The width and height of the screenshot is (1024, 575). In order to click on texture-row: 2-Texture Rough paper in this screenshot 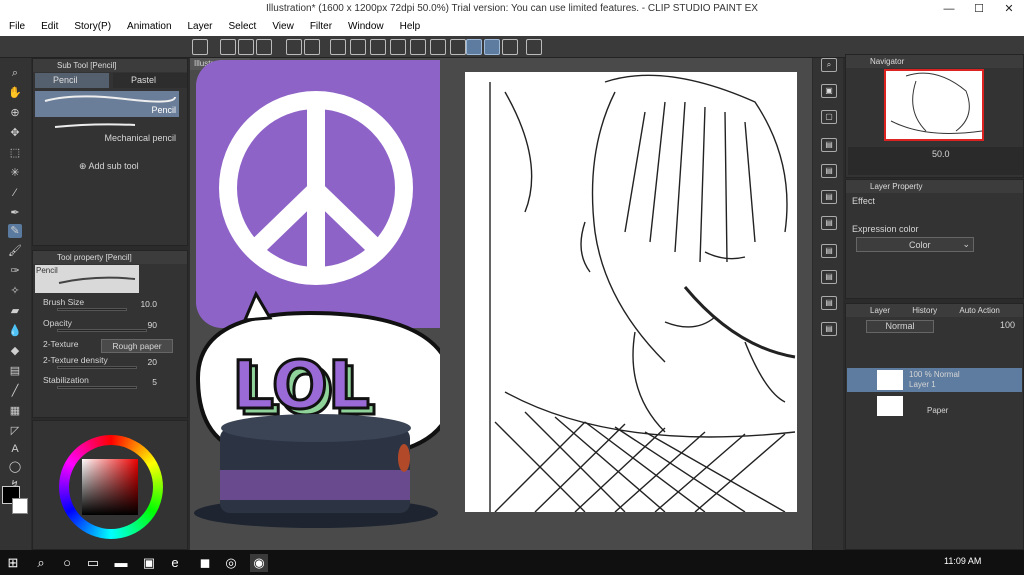, I will do `click(111, 347)`.